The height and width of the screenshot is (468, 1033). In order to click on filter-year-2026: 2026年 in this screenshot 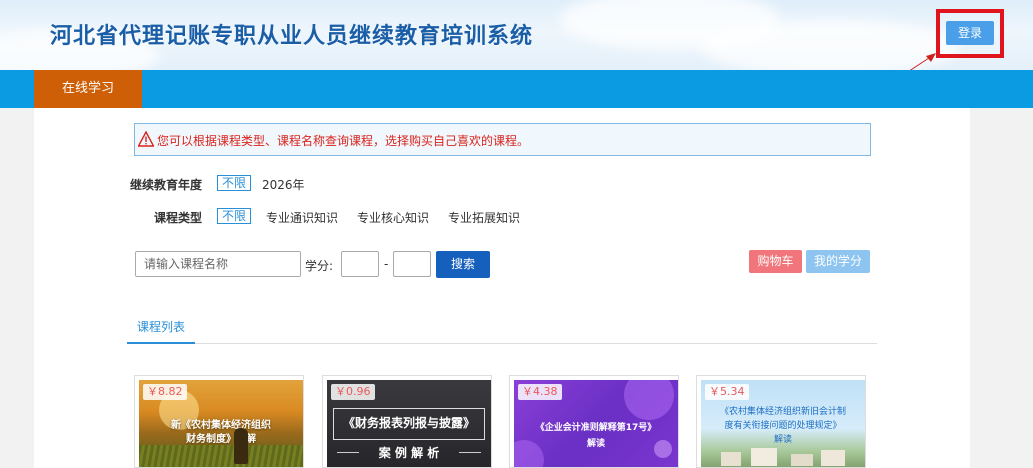, I will do `click(283, 184)`.